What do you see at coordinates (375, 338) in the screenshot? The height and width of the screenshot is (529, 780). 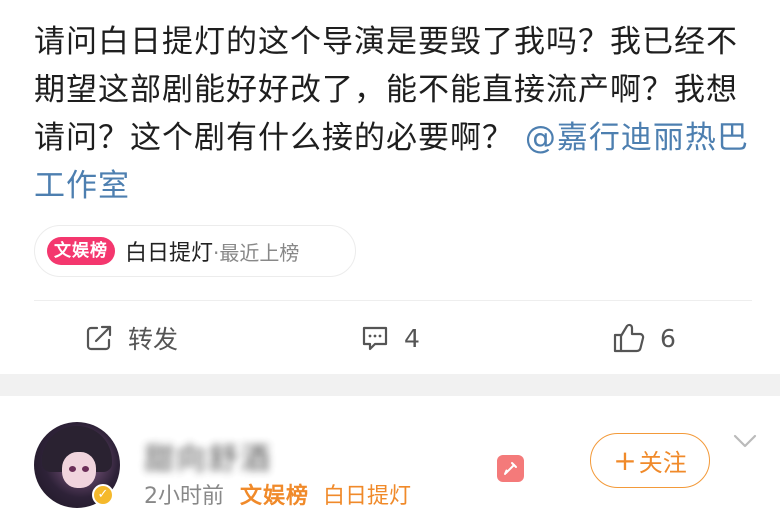 I see `comment-icon` at bounding box center [375, 338].